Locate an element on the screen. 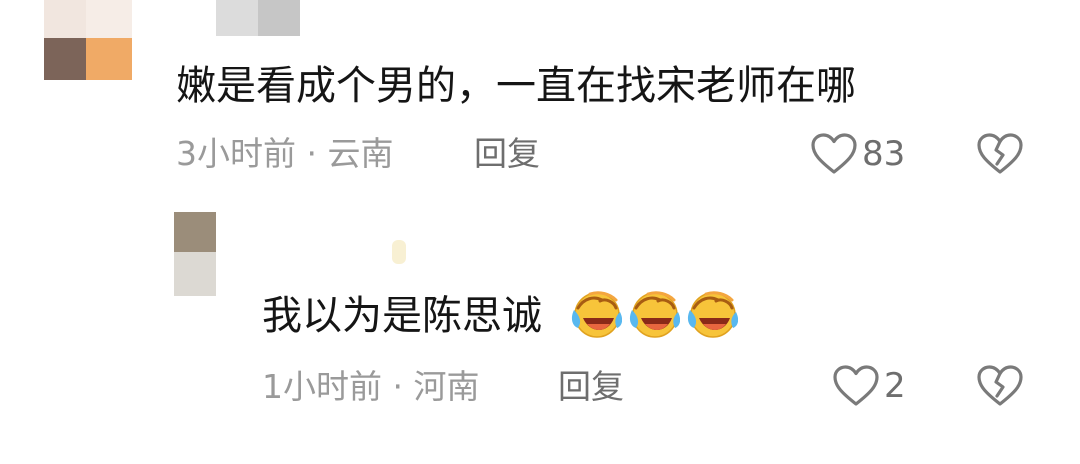  like-button: 83 is located at coordinates (857, 154).